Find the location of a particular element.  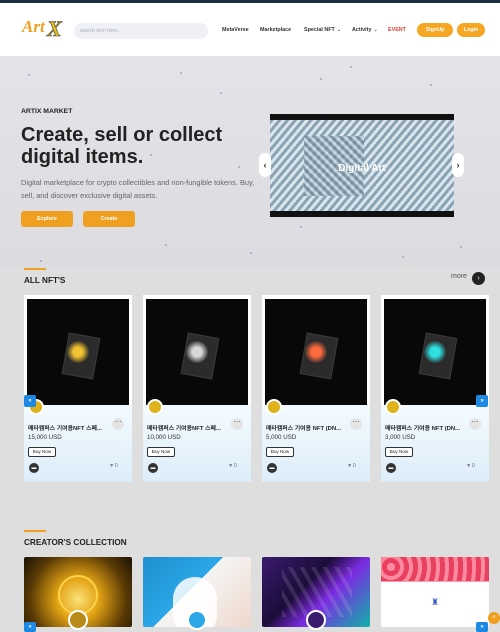

login-button: Login is located at coordinates (471, 30).